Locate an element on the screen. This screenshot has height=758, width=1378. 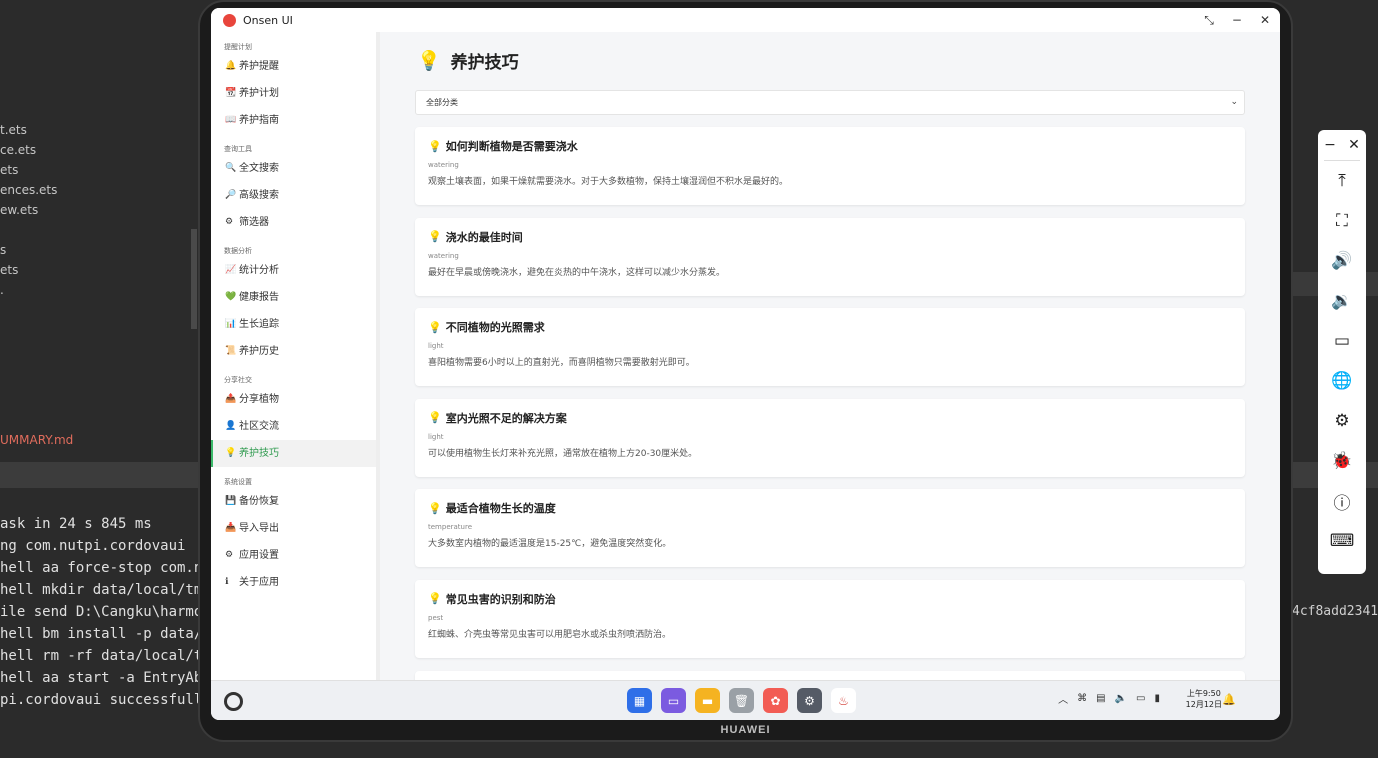
ide-file-item is located at coordinates (100, 230).